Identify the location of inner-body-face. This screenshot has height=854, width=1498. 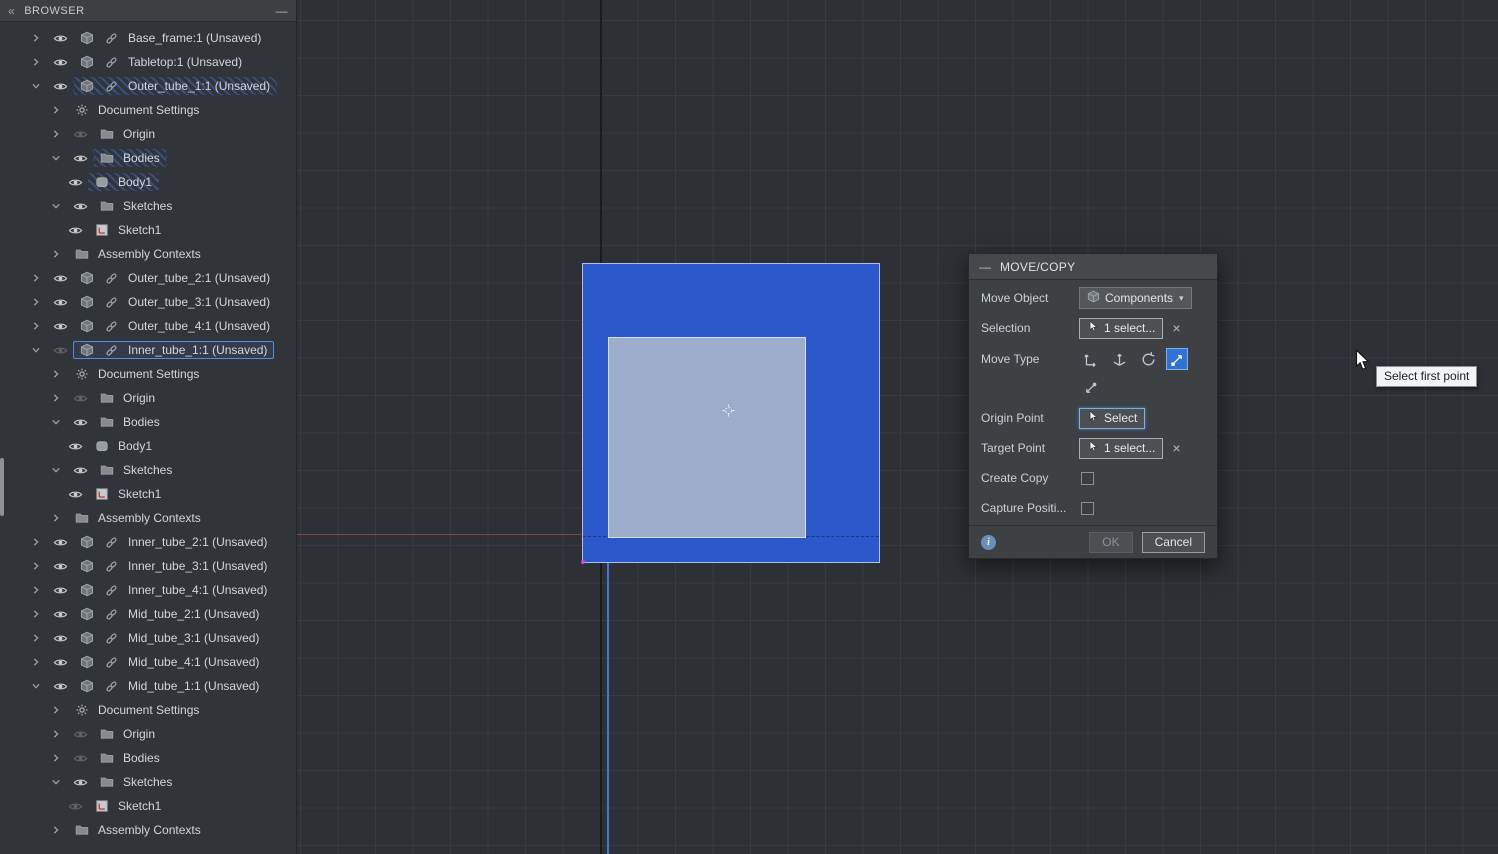
(707, 437).